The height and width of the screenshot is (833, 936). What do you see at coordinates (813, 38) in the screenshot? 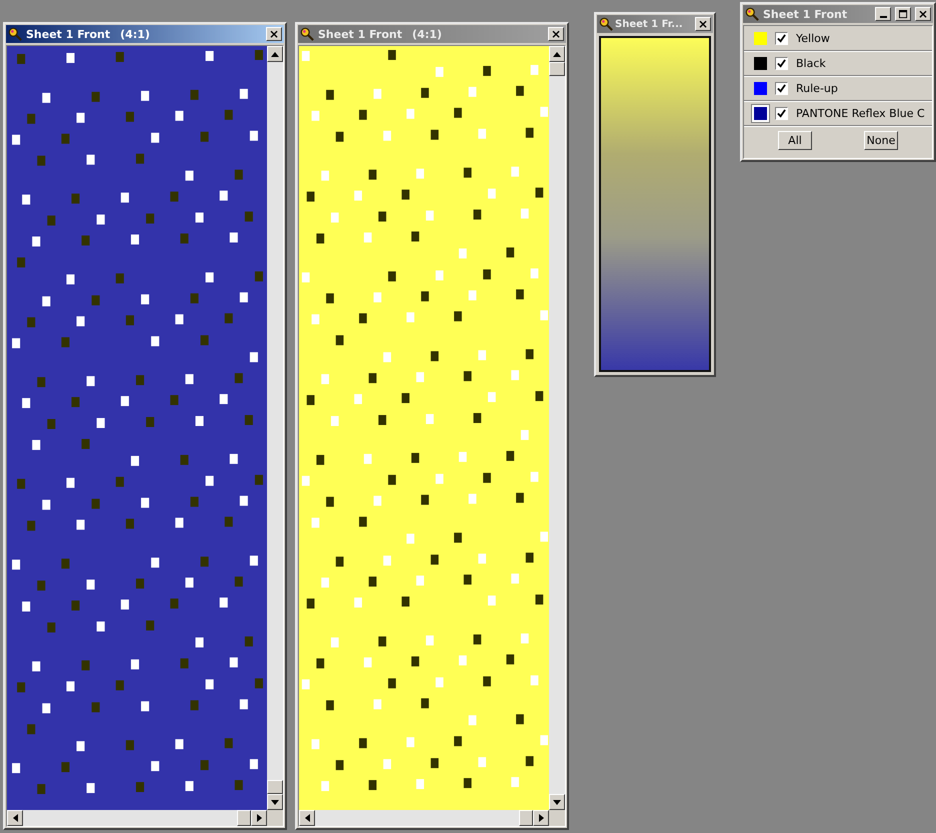
I see `separation-name: Yellow` at bounding box center [813, 38].